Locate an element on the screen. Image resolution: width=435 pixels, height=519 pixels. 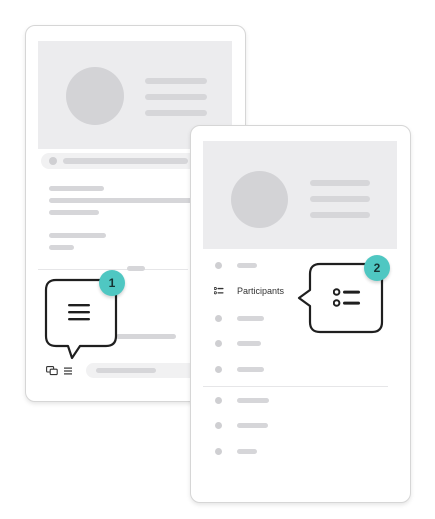
divider is located at coordinates (295, 386).